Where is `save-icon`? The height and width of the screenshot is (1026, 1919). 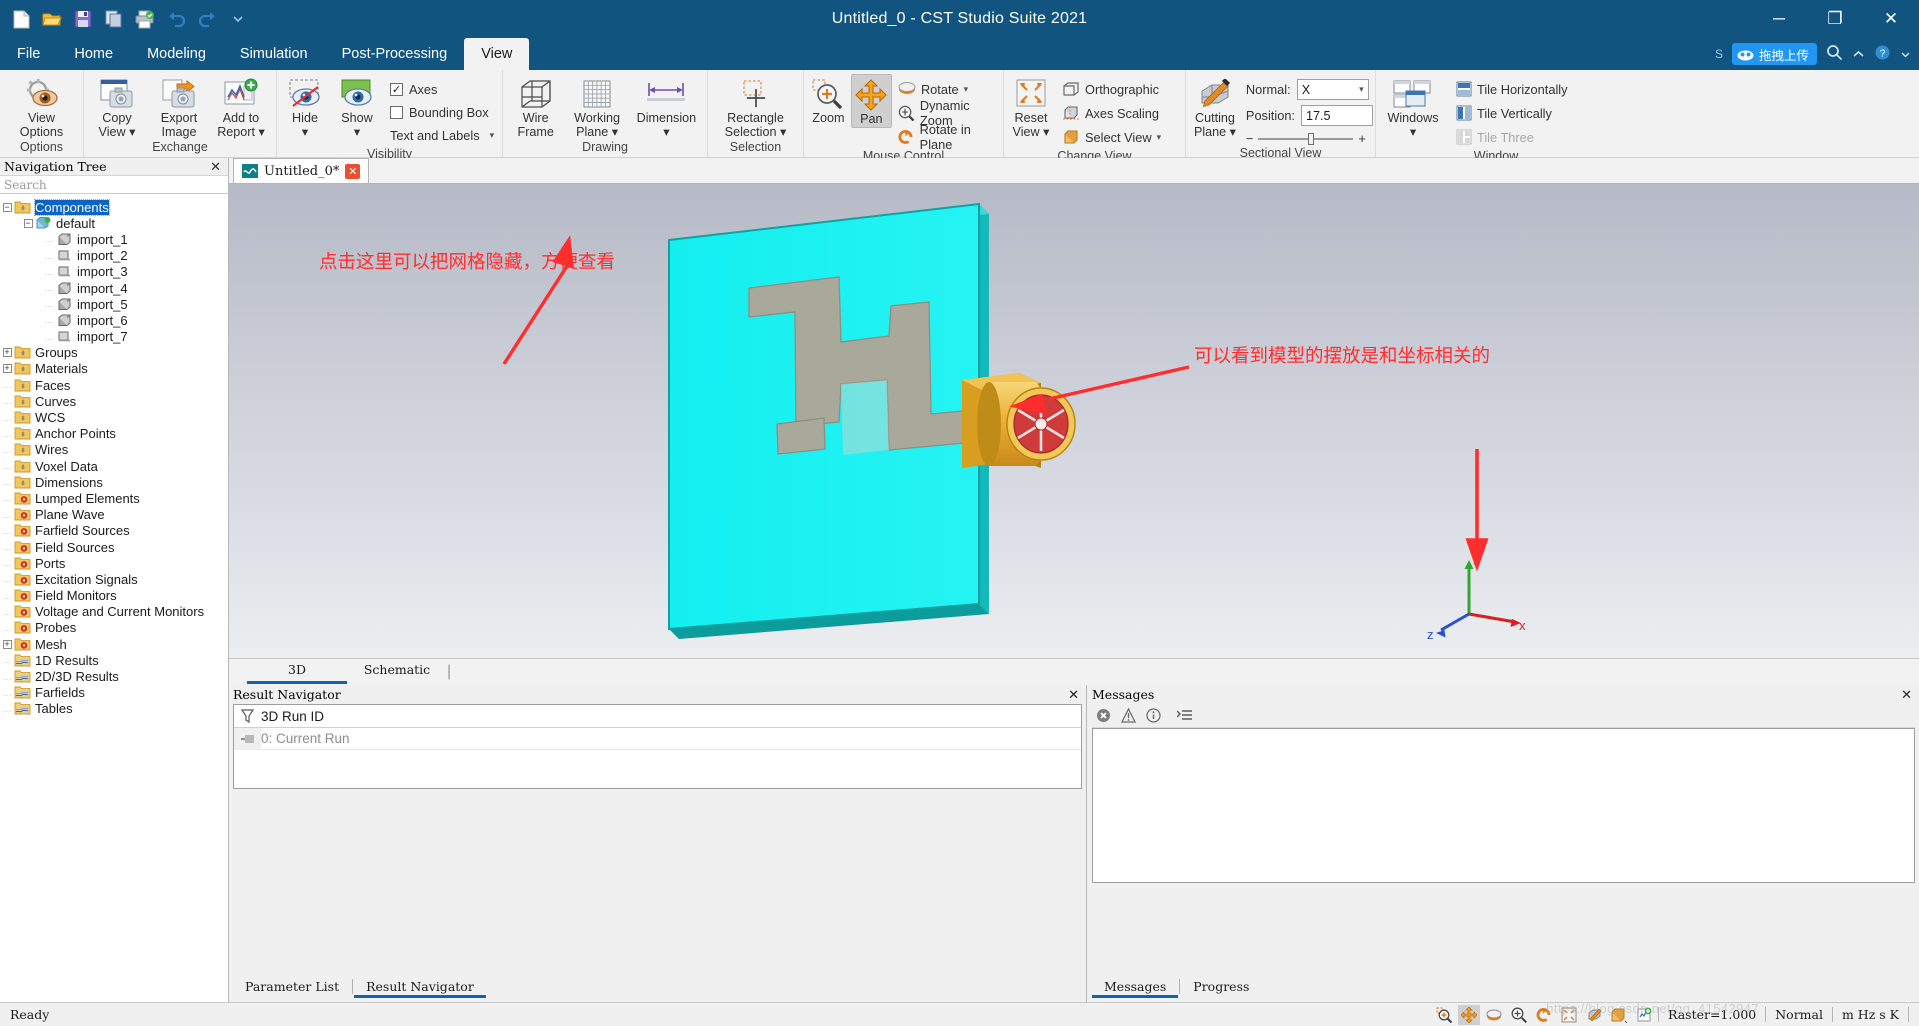 save-icon is located at coordinates (83, 19).